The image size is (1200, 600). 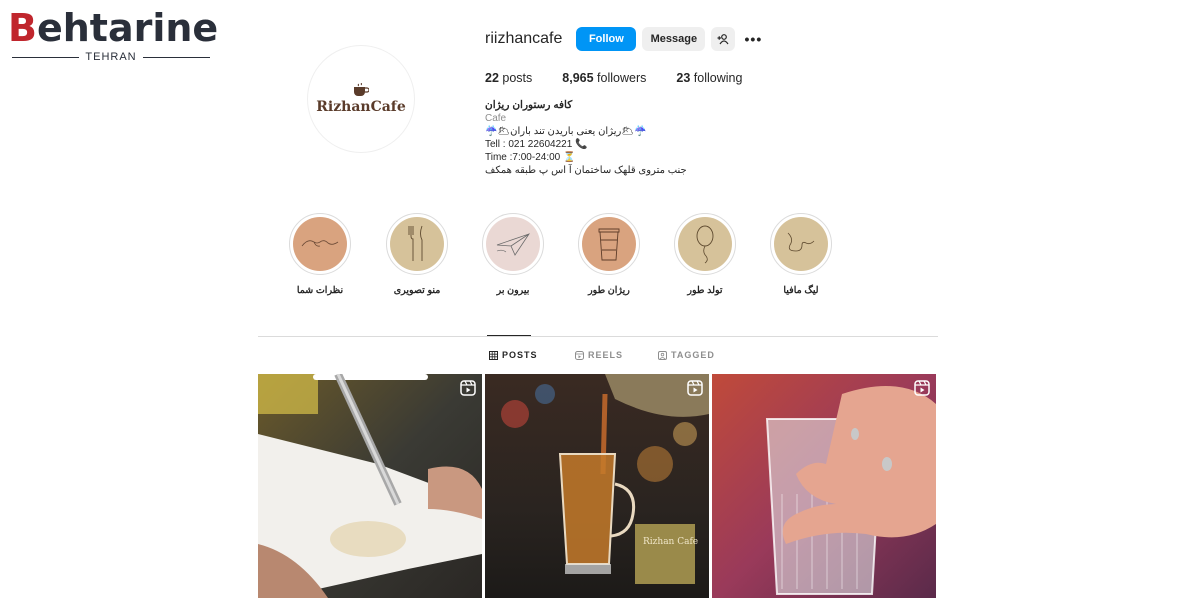 I want to click on profile-stats: 22 posts 8,965 followers 23 following, so click(x=628, y=78).